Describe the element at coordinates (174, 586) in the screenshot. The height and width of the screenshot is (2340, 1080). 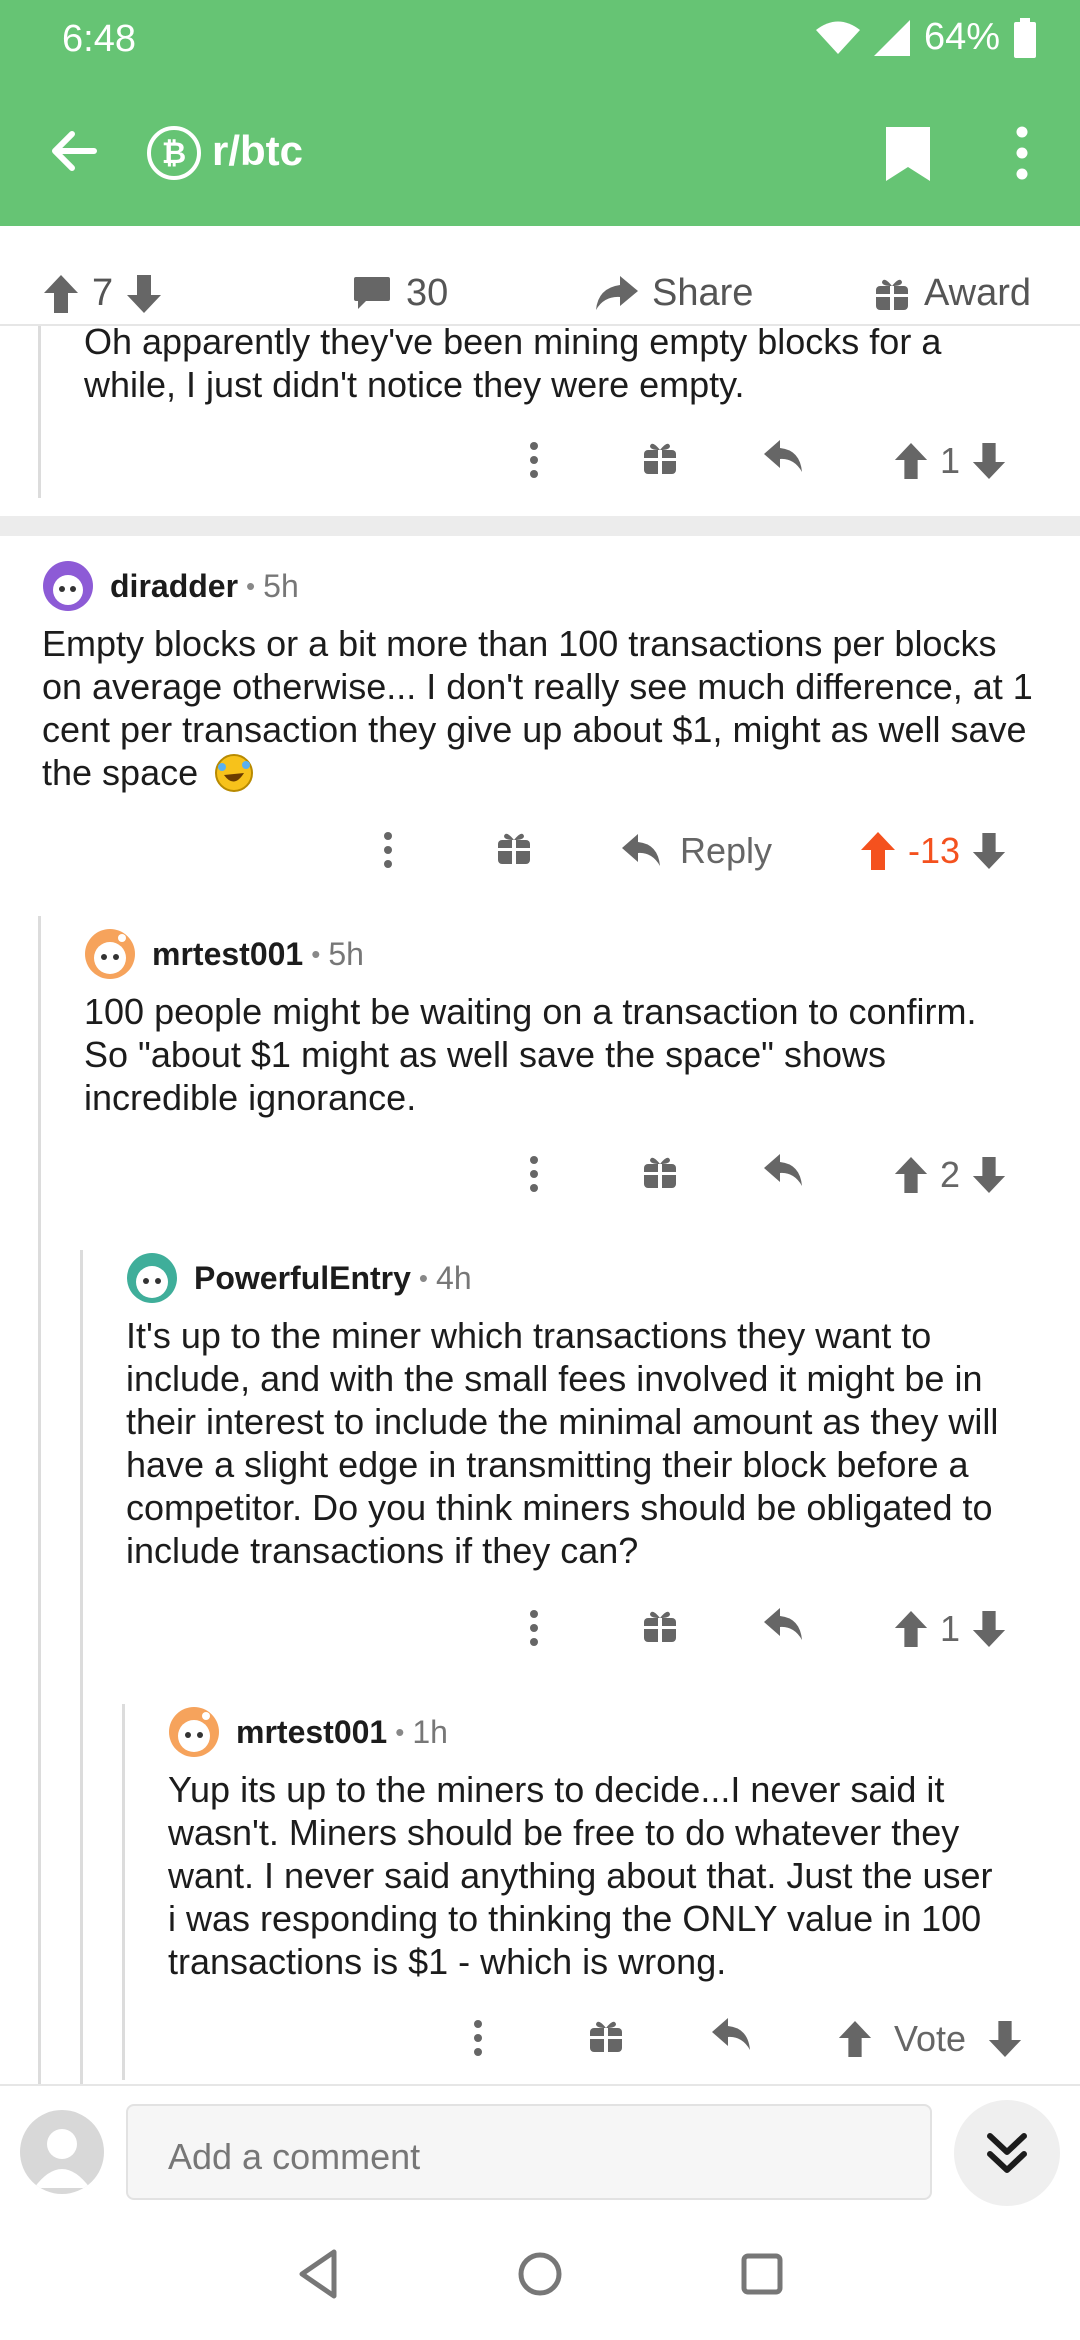
I see `username: diradder` at that location.